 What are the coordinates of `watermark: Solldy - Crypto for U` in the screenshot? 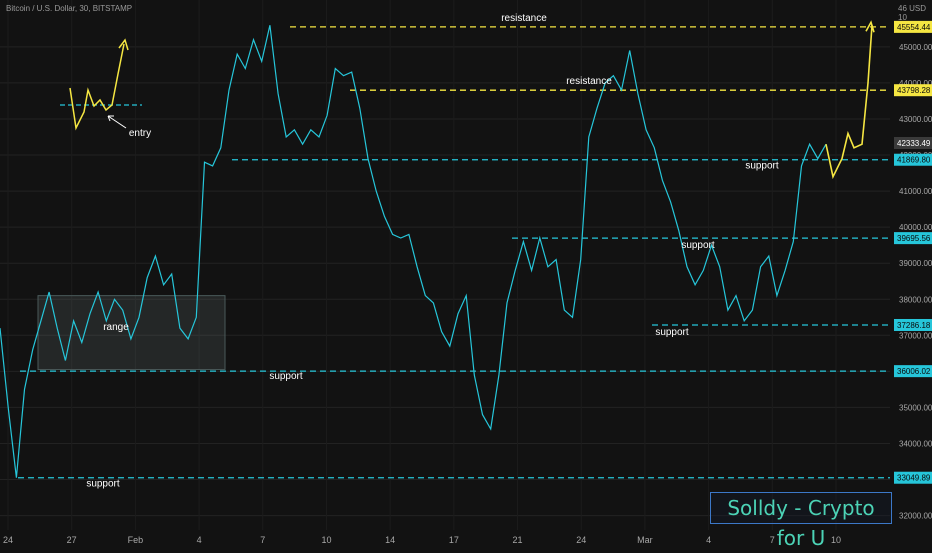 It's located at (801, 521).